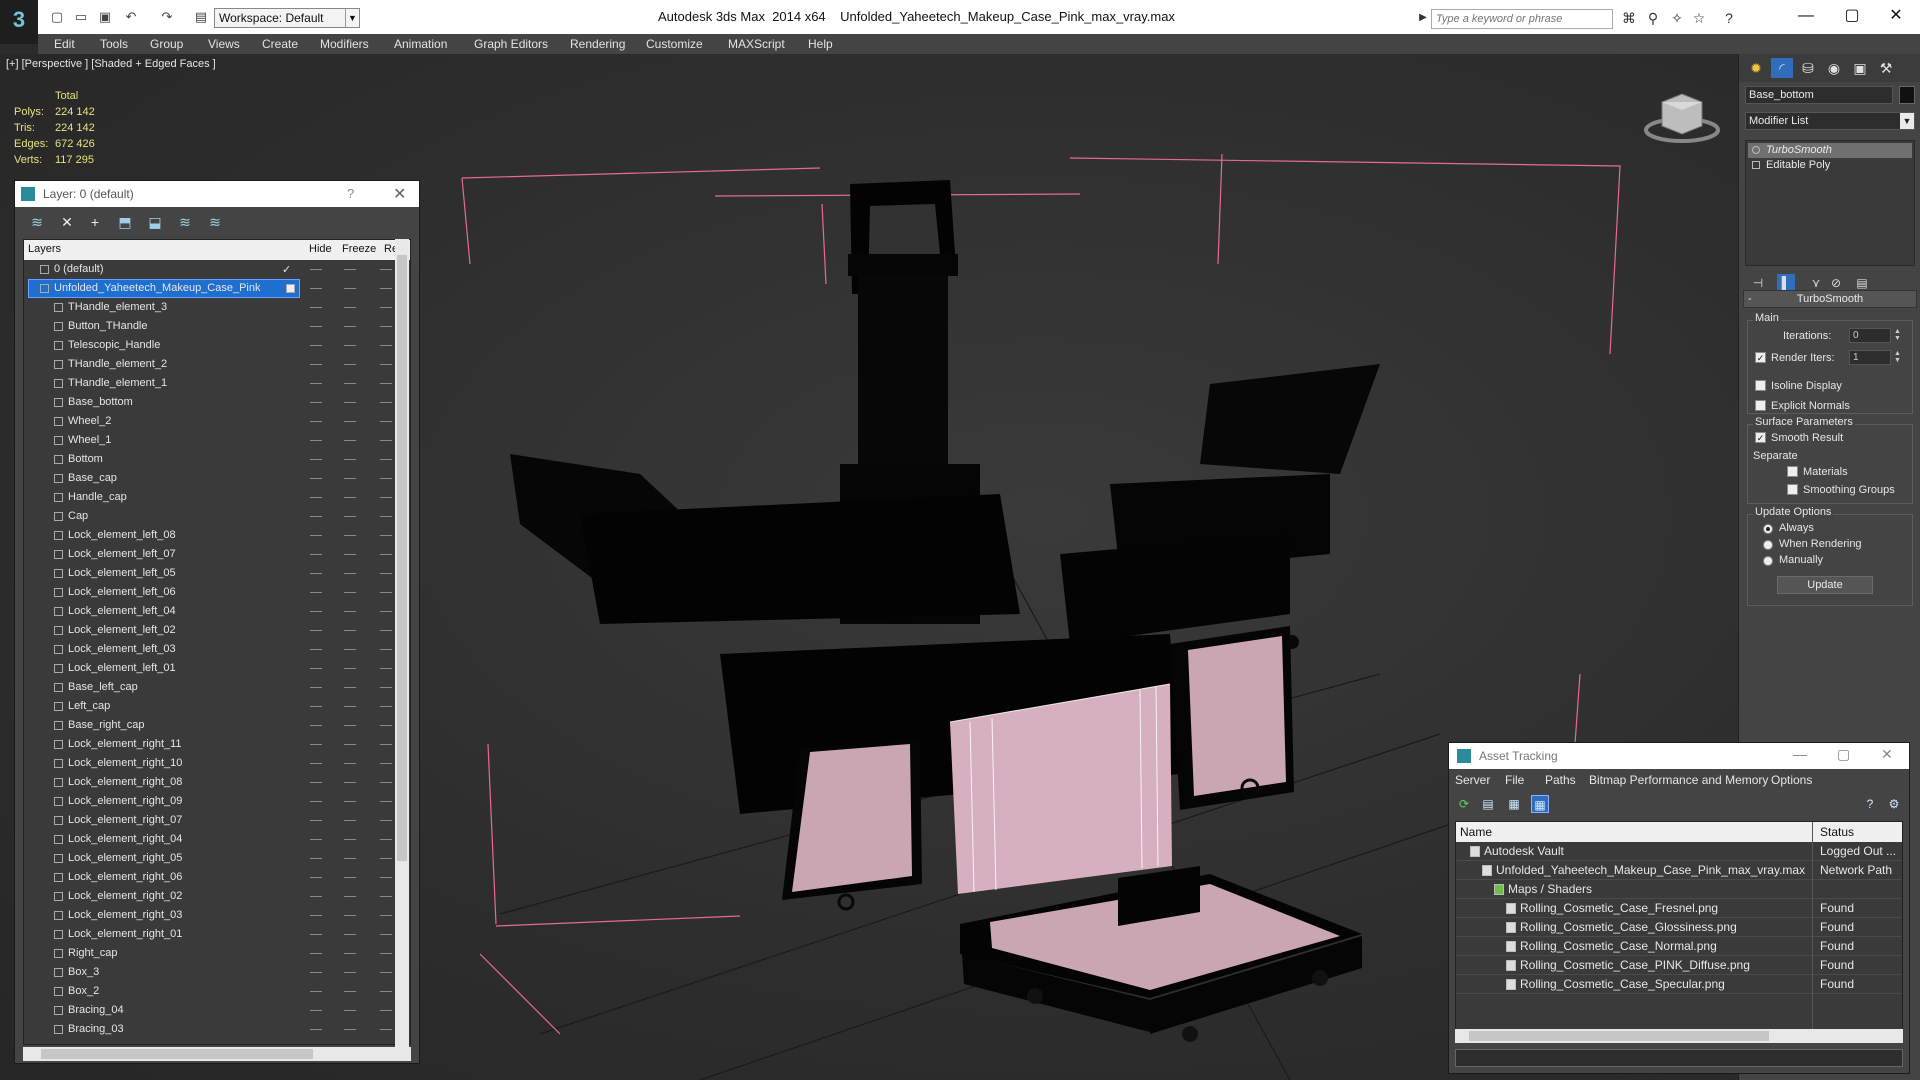 The width and height of the screenshot is (1920, 1080). What do you see at coordinates (166, 44) in the screenshot?
I see `menu-group: Group` at bounding box center [166, 44].